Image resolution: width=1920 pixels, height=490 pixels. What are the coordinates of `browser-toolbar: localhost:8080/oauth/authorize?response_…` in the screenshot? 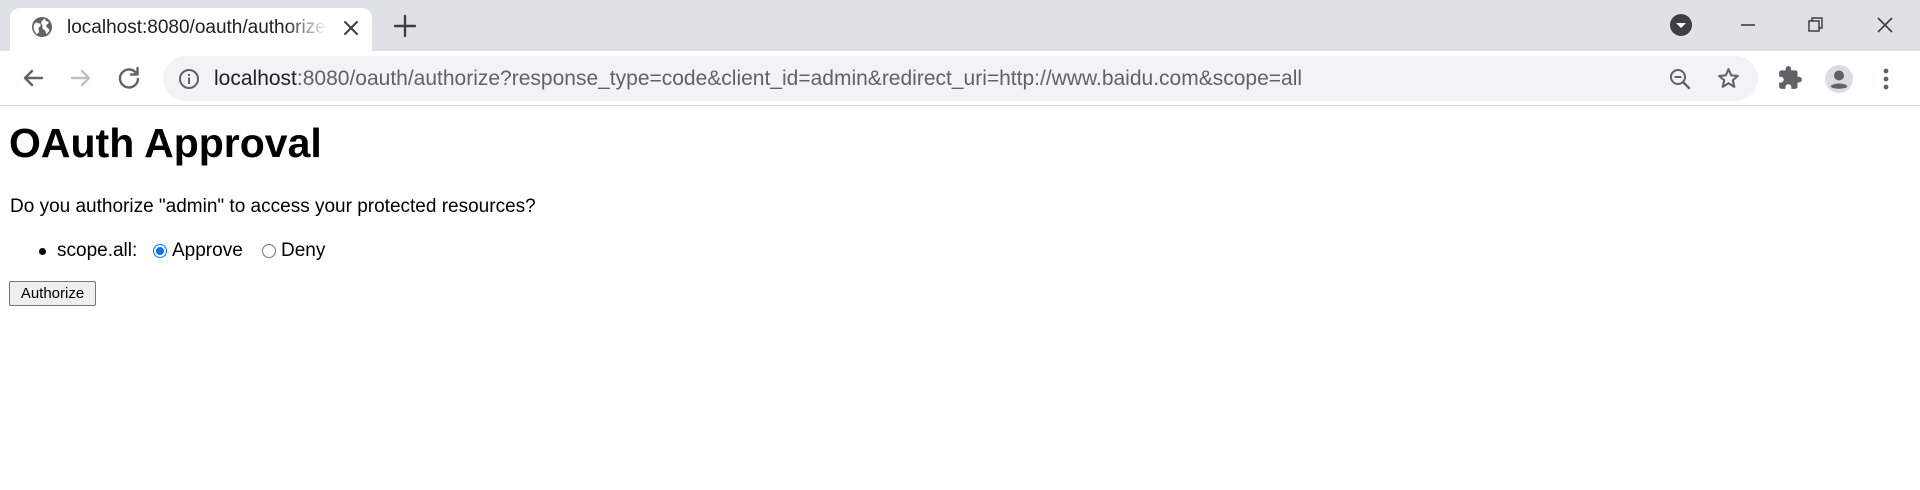 It's located at (960, 78).